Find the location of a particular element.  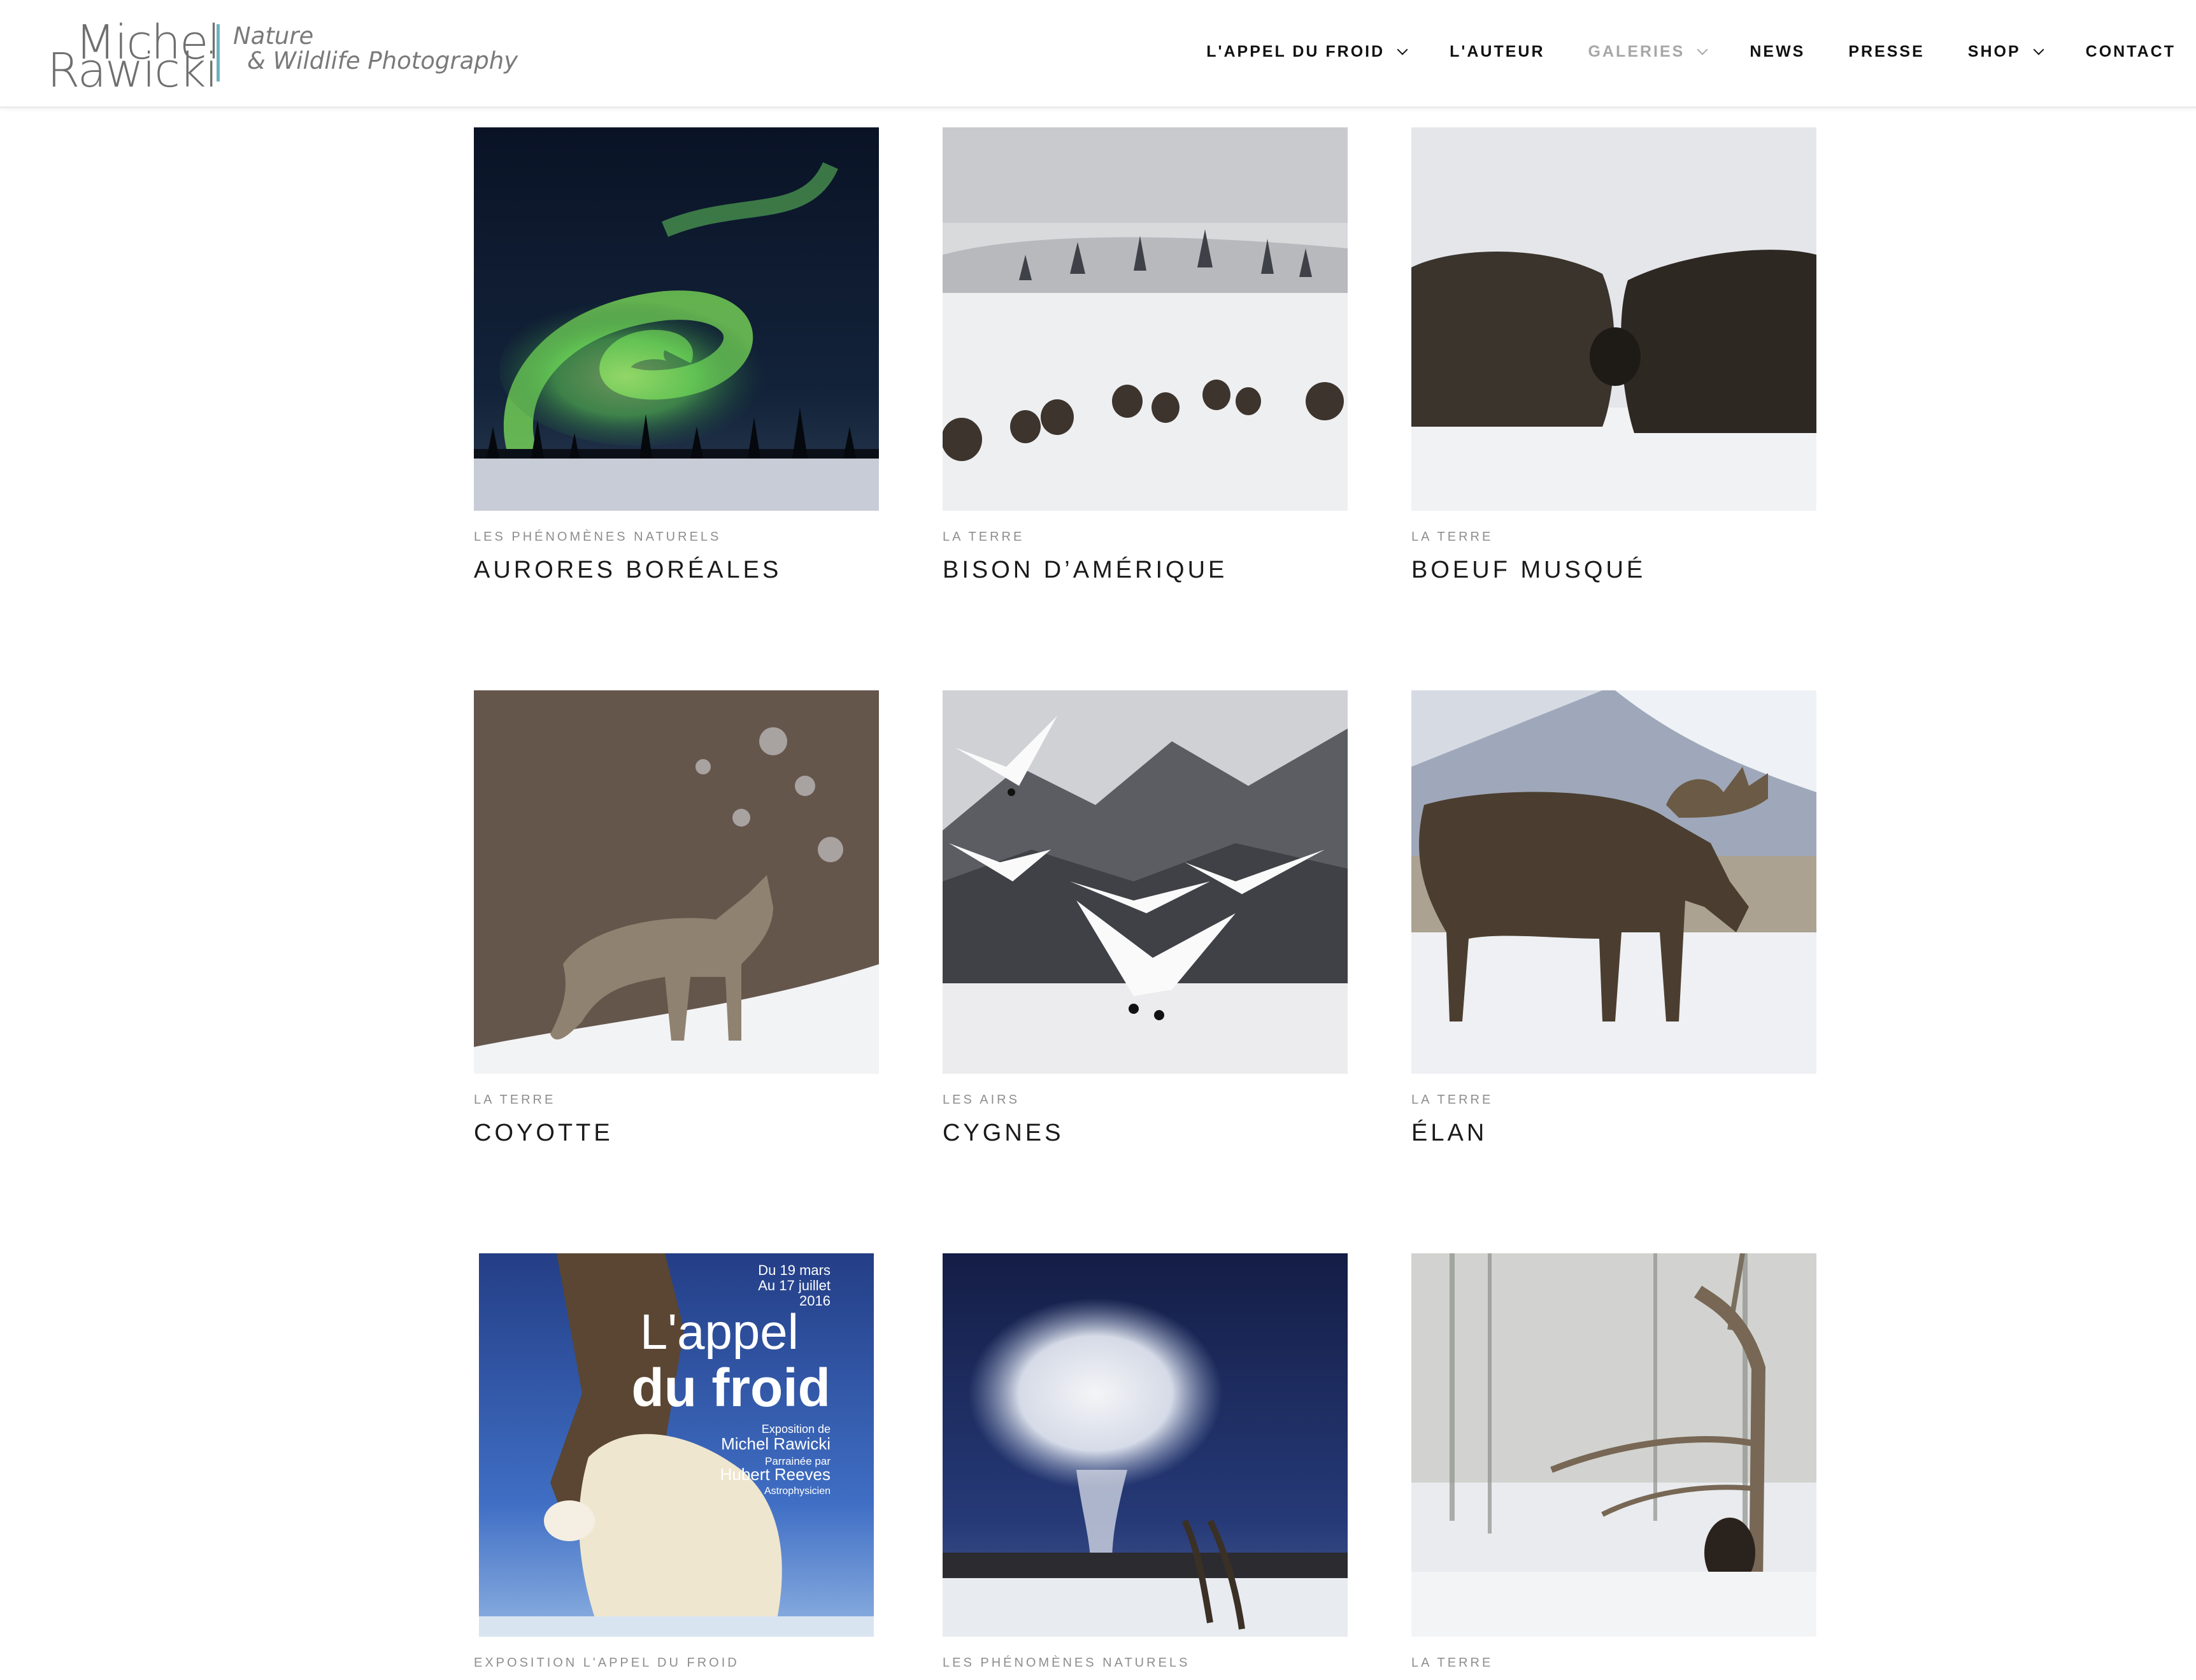

logo-name: Michel Rawicki is located at coordinates (133, 56).